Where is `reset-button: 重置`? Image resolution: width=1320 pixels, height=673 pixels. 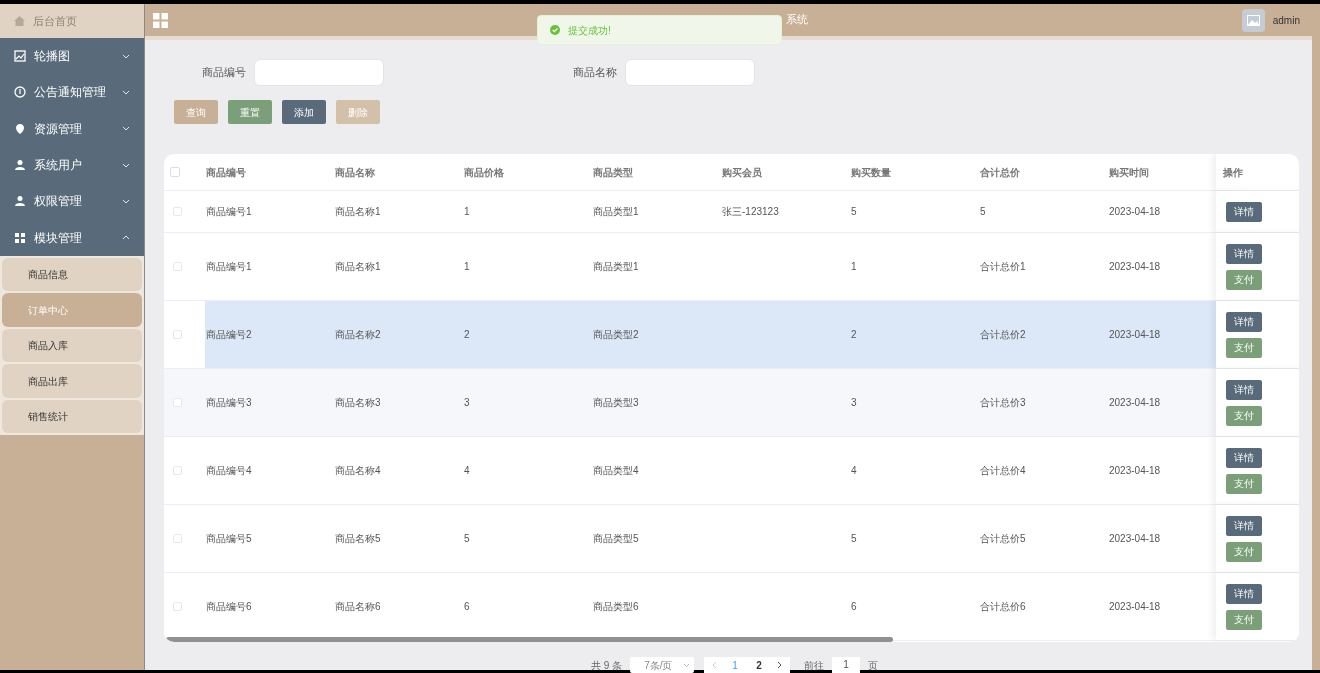
reset-button: 重置 is located at coordinates (250, 112).